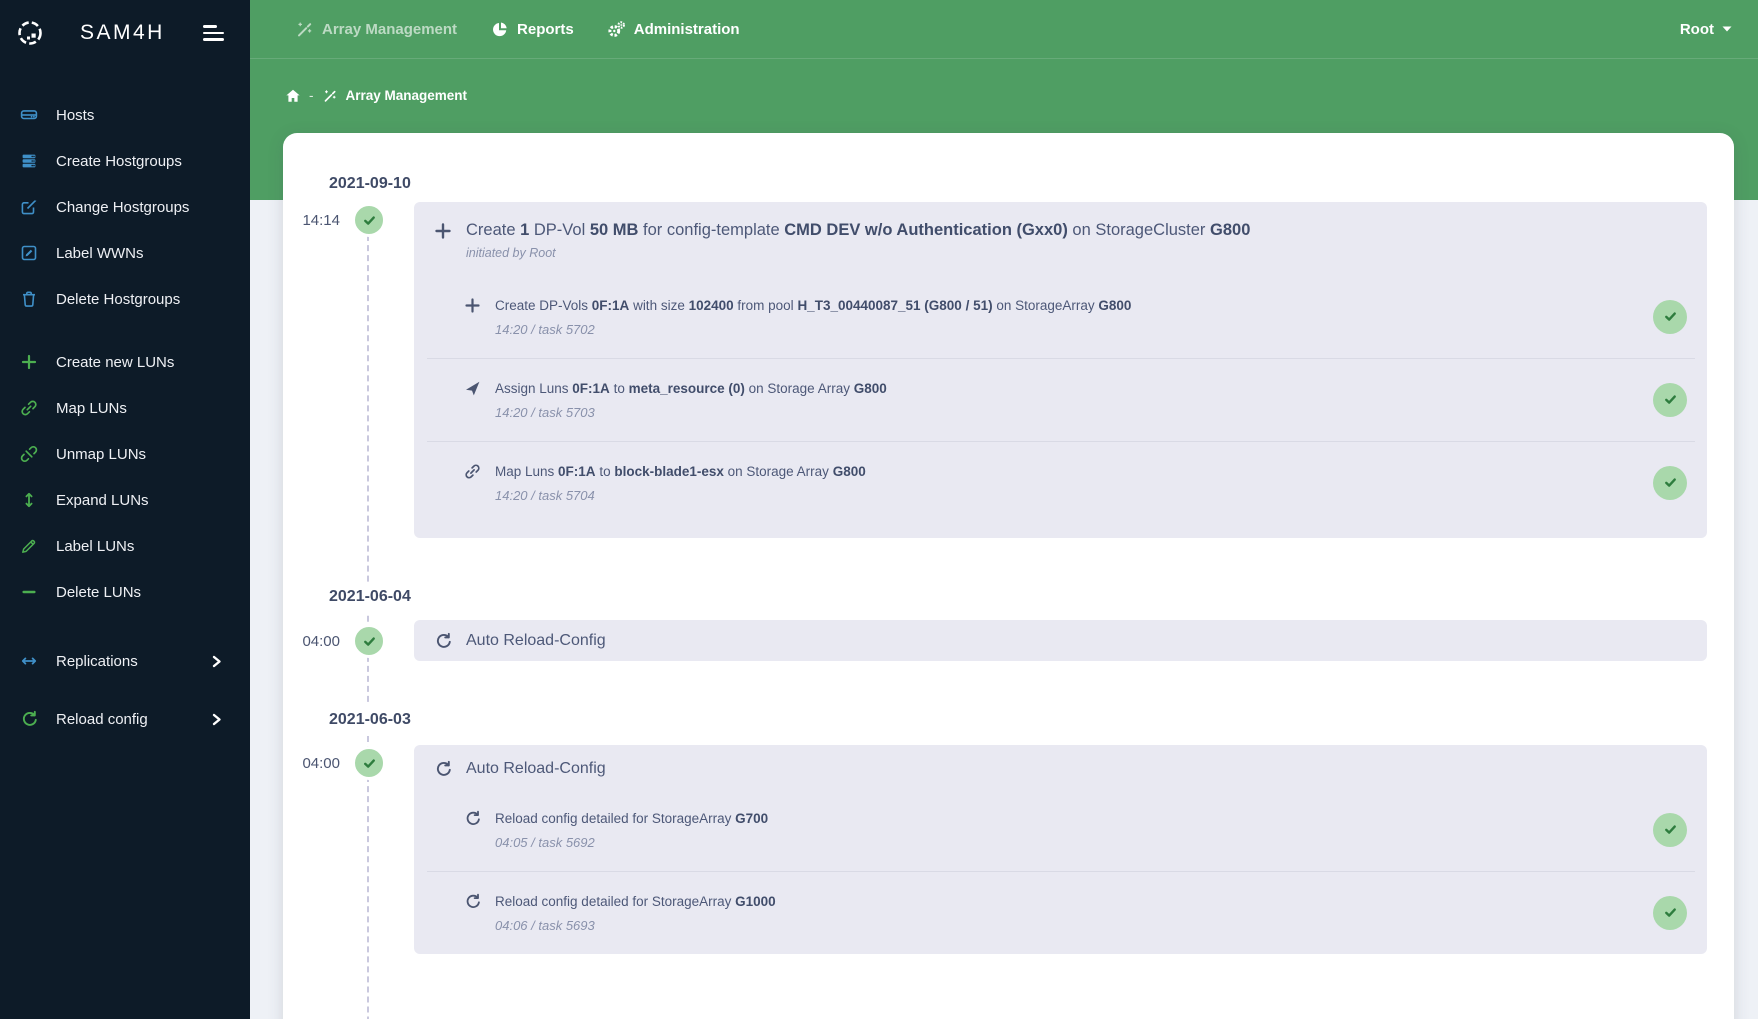  What do you see at coordinates (119, 161) in the screenshot?
I see `sidebar-item-label: Create Hostgroups` at bounding box center [119, 161].